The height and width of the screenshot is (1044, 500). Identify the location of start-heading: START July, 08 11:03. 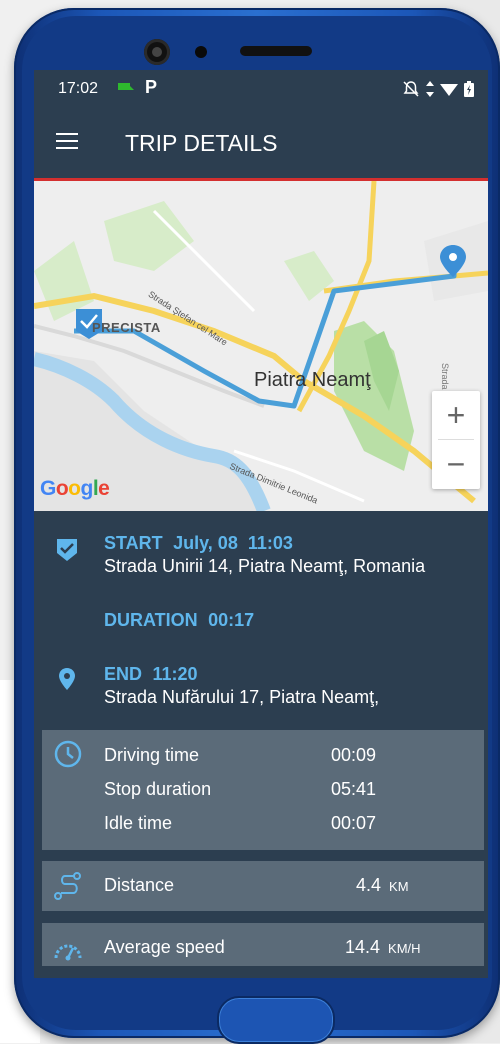
(198, 543).